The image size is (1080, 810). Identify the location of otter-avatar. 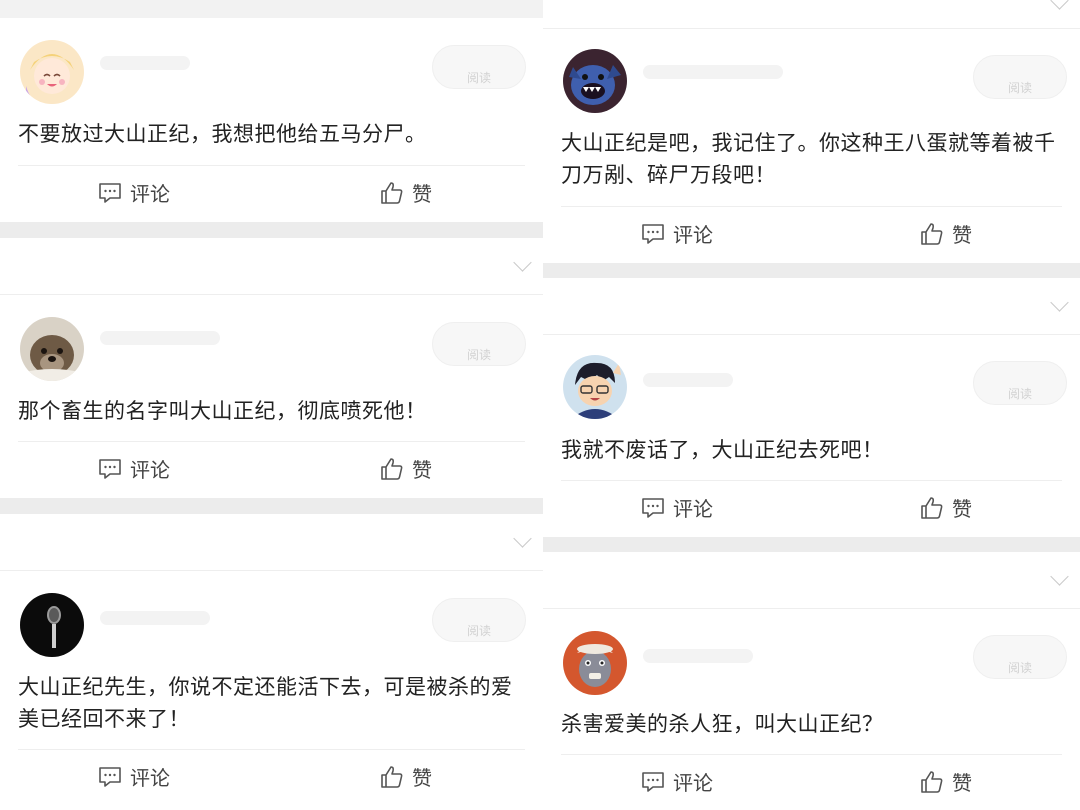
(52, 349).